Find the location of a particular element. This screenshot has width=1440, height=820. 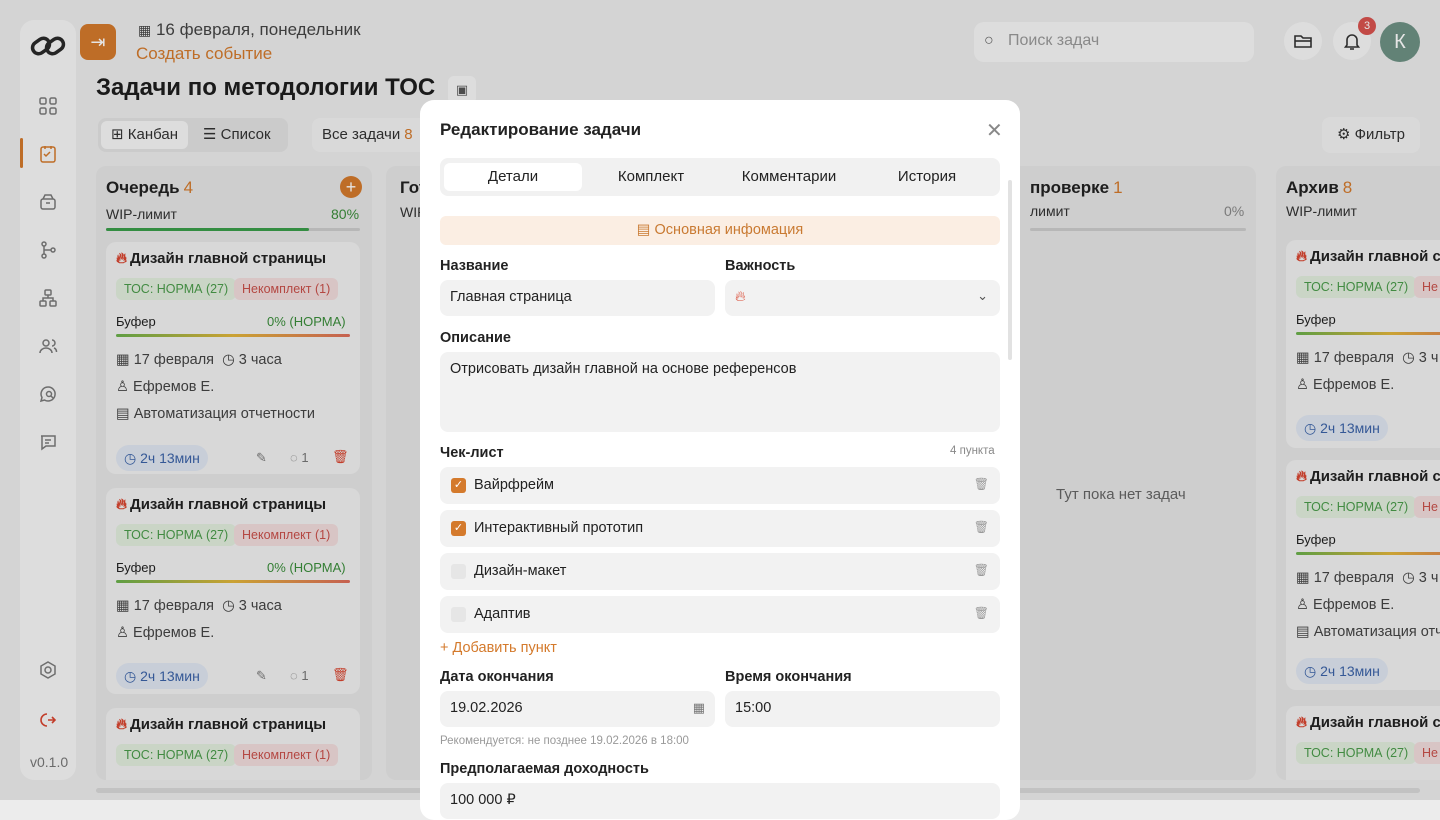

tab-kit: Комплект is located at coordinates (651, 177).